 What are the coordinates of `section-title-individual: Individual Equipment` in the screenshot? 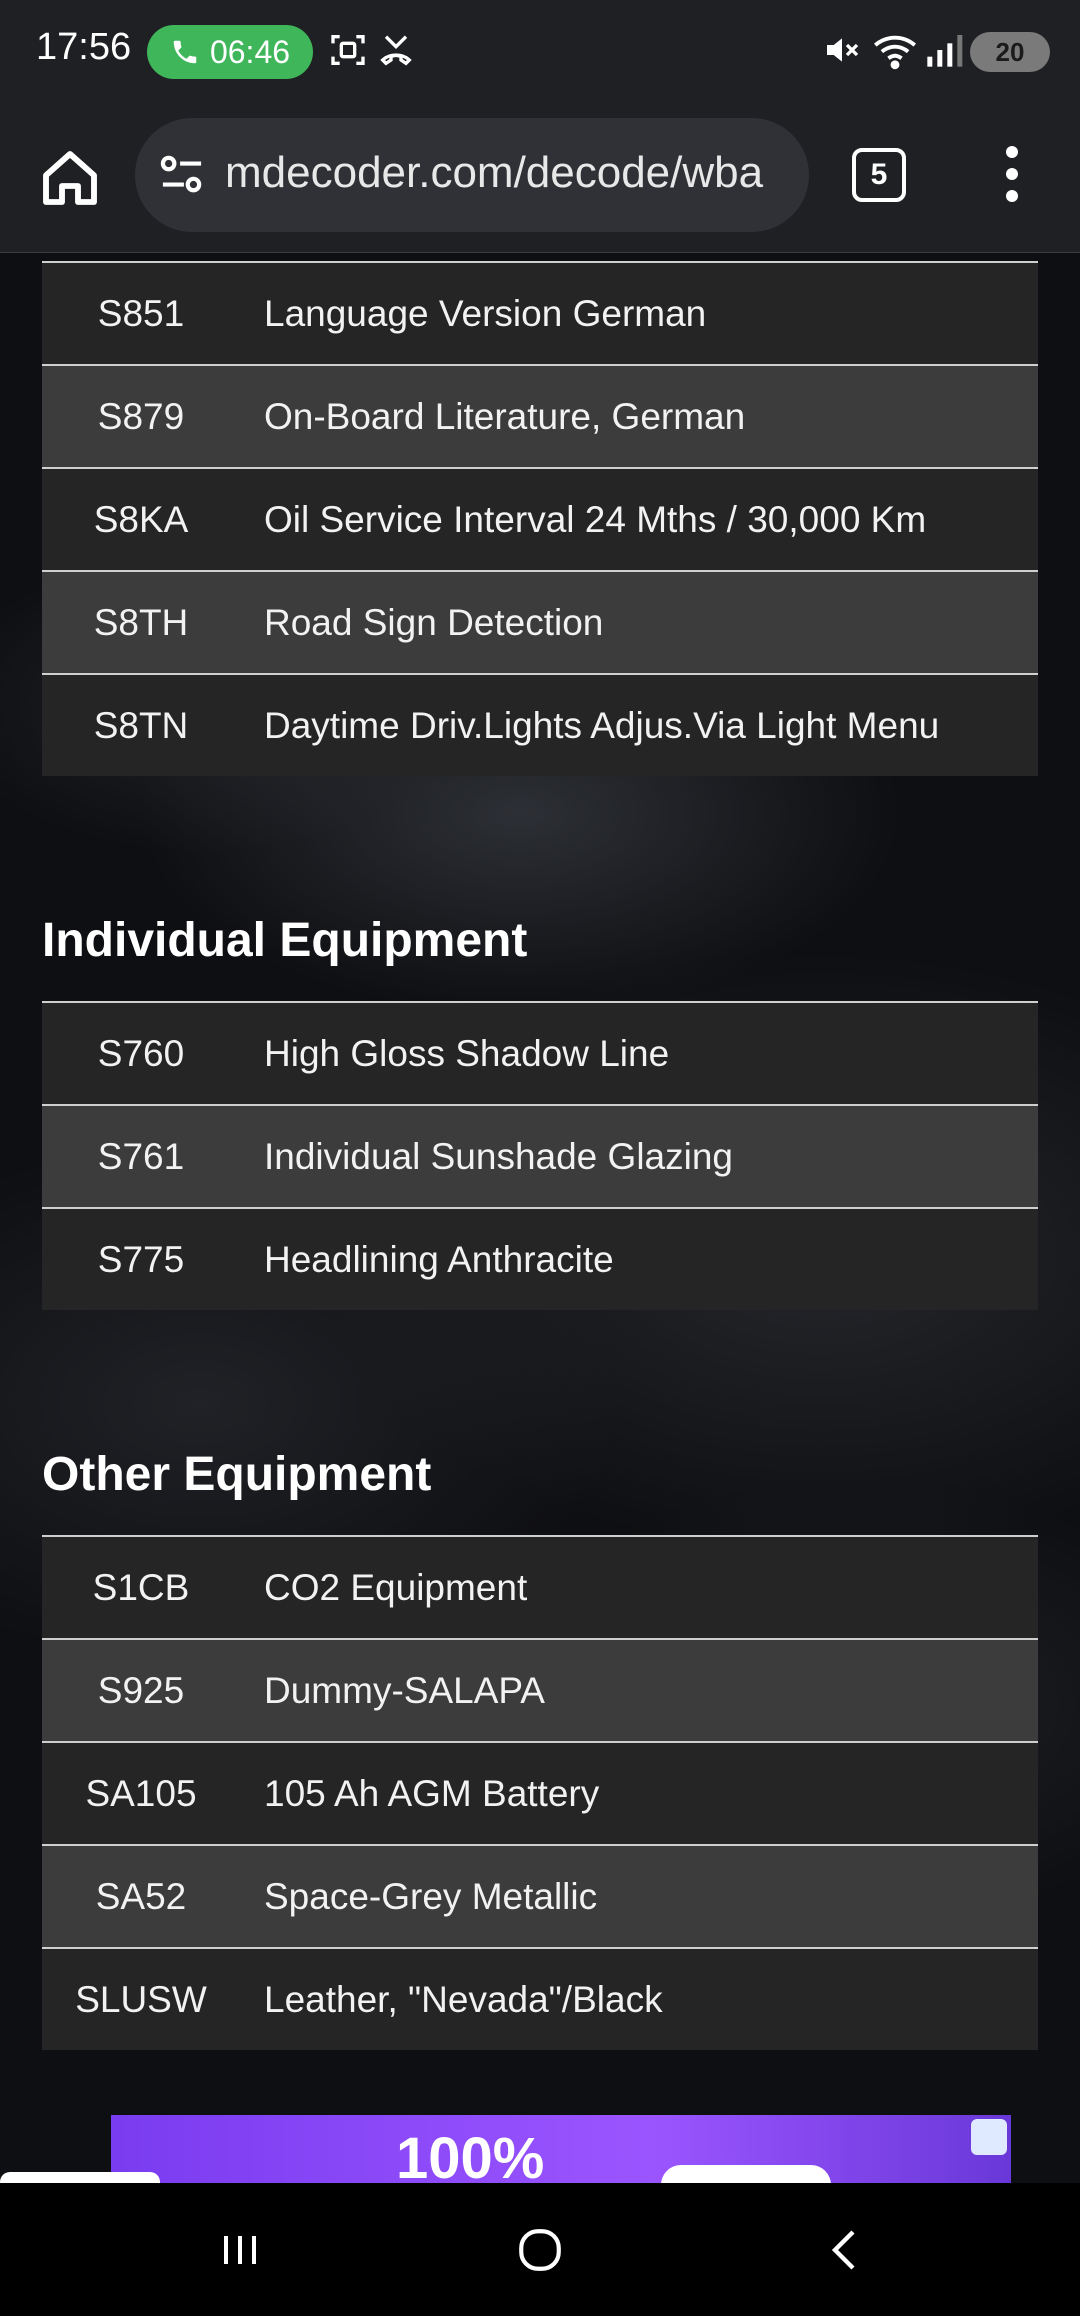 It's located at (285, 940).